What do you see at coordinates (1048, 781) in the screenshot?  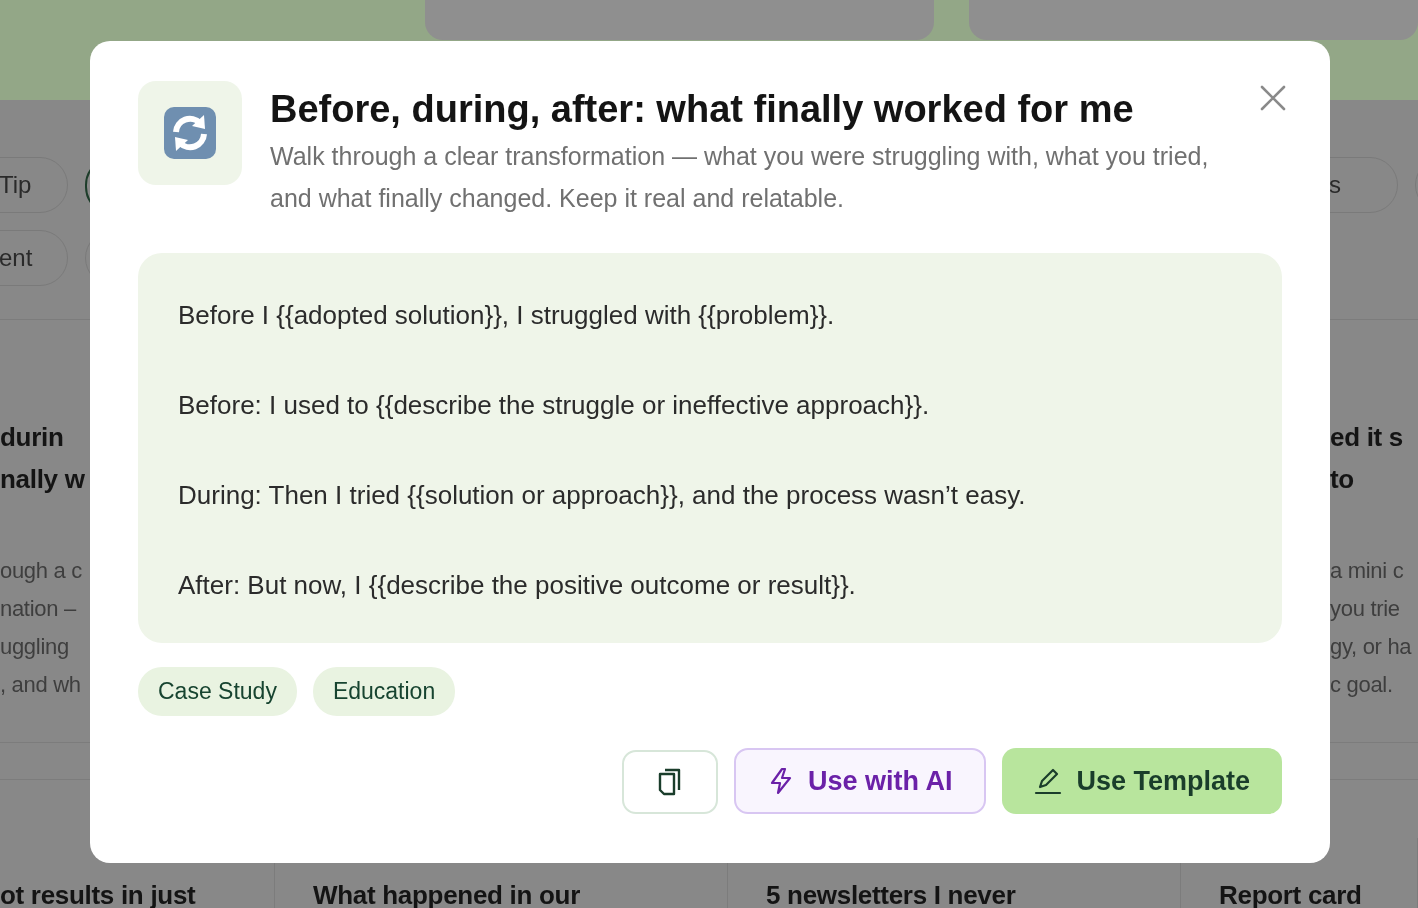 I see `pencil-icon` at bounding box center [1048, 781].